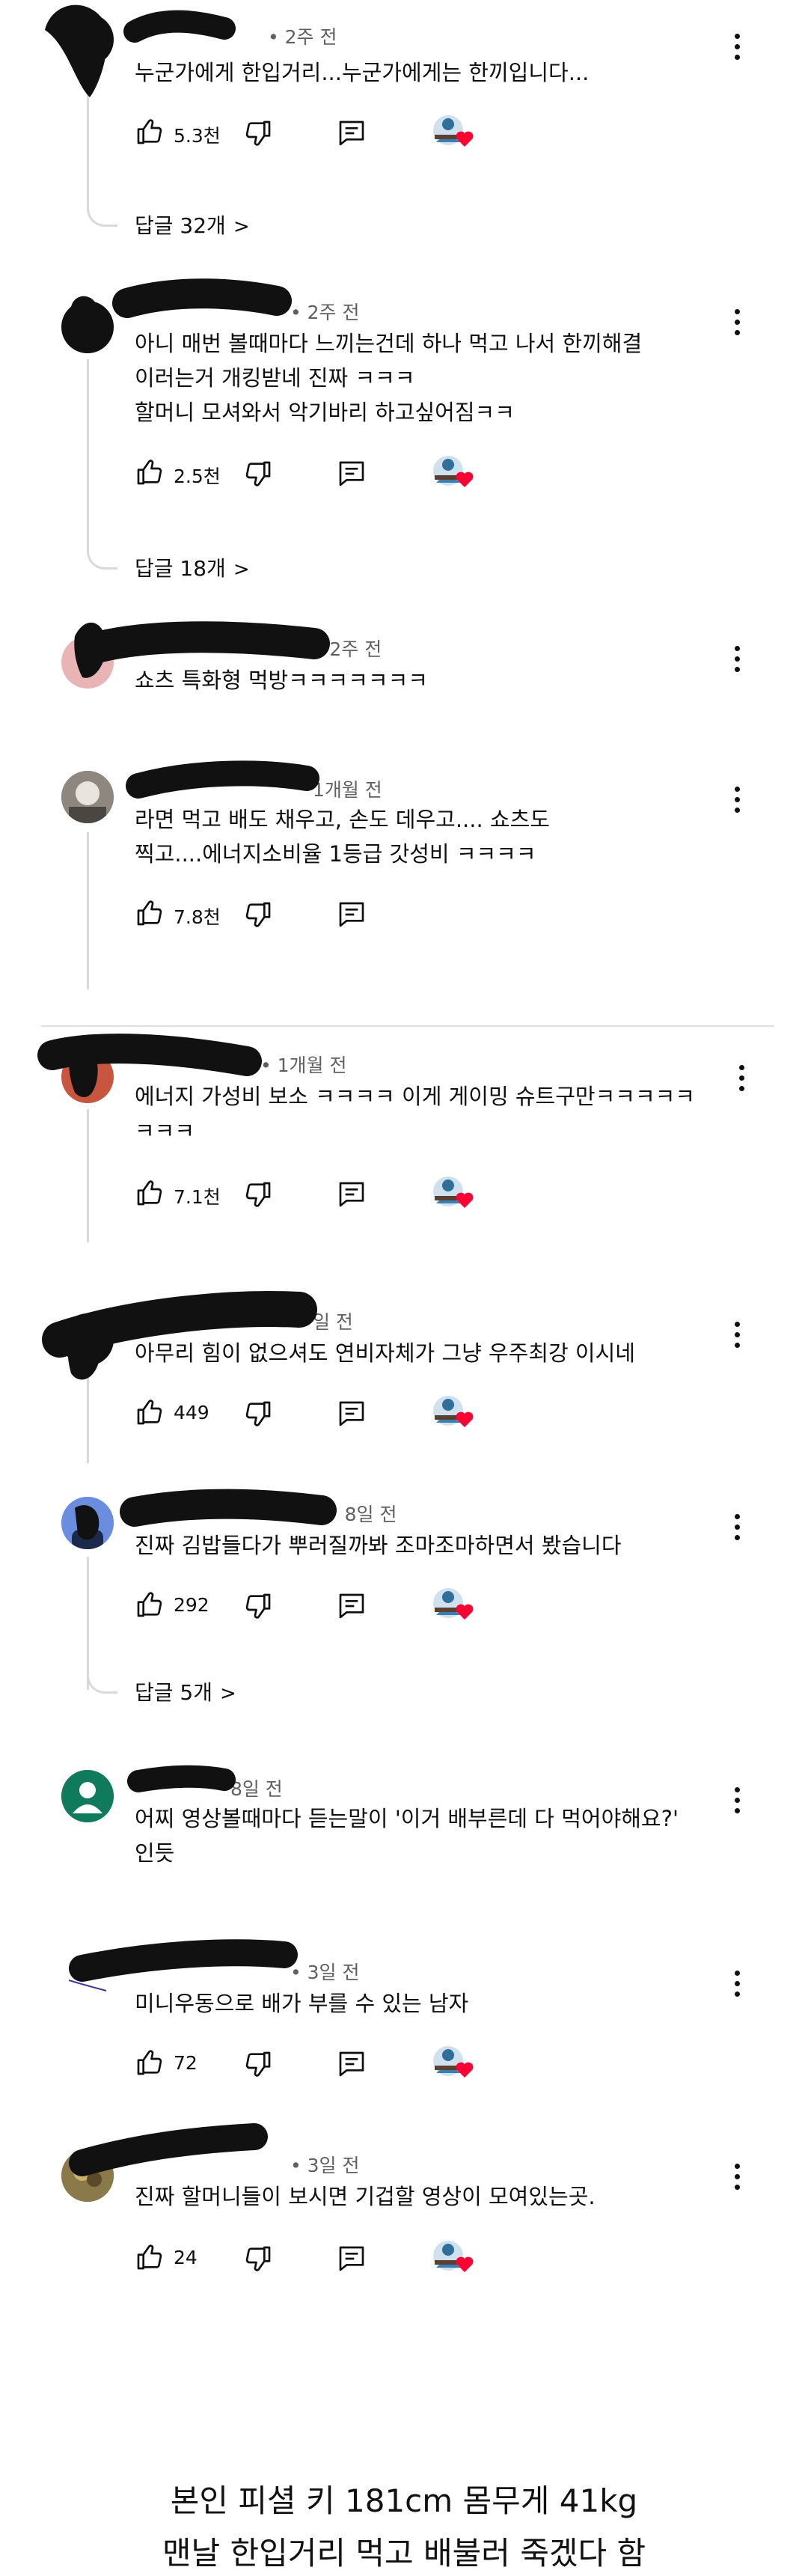 The image size is (808, 2576). I want to click on thread-curve, so click(102, 1677).